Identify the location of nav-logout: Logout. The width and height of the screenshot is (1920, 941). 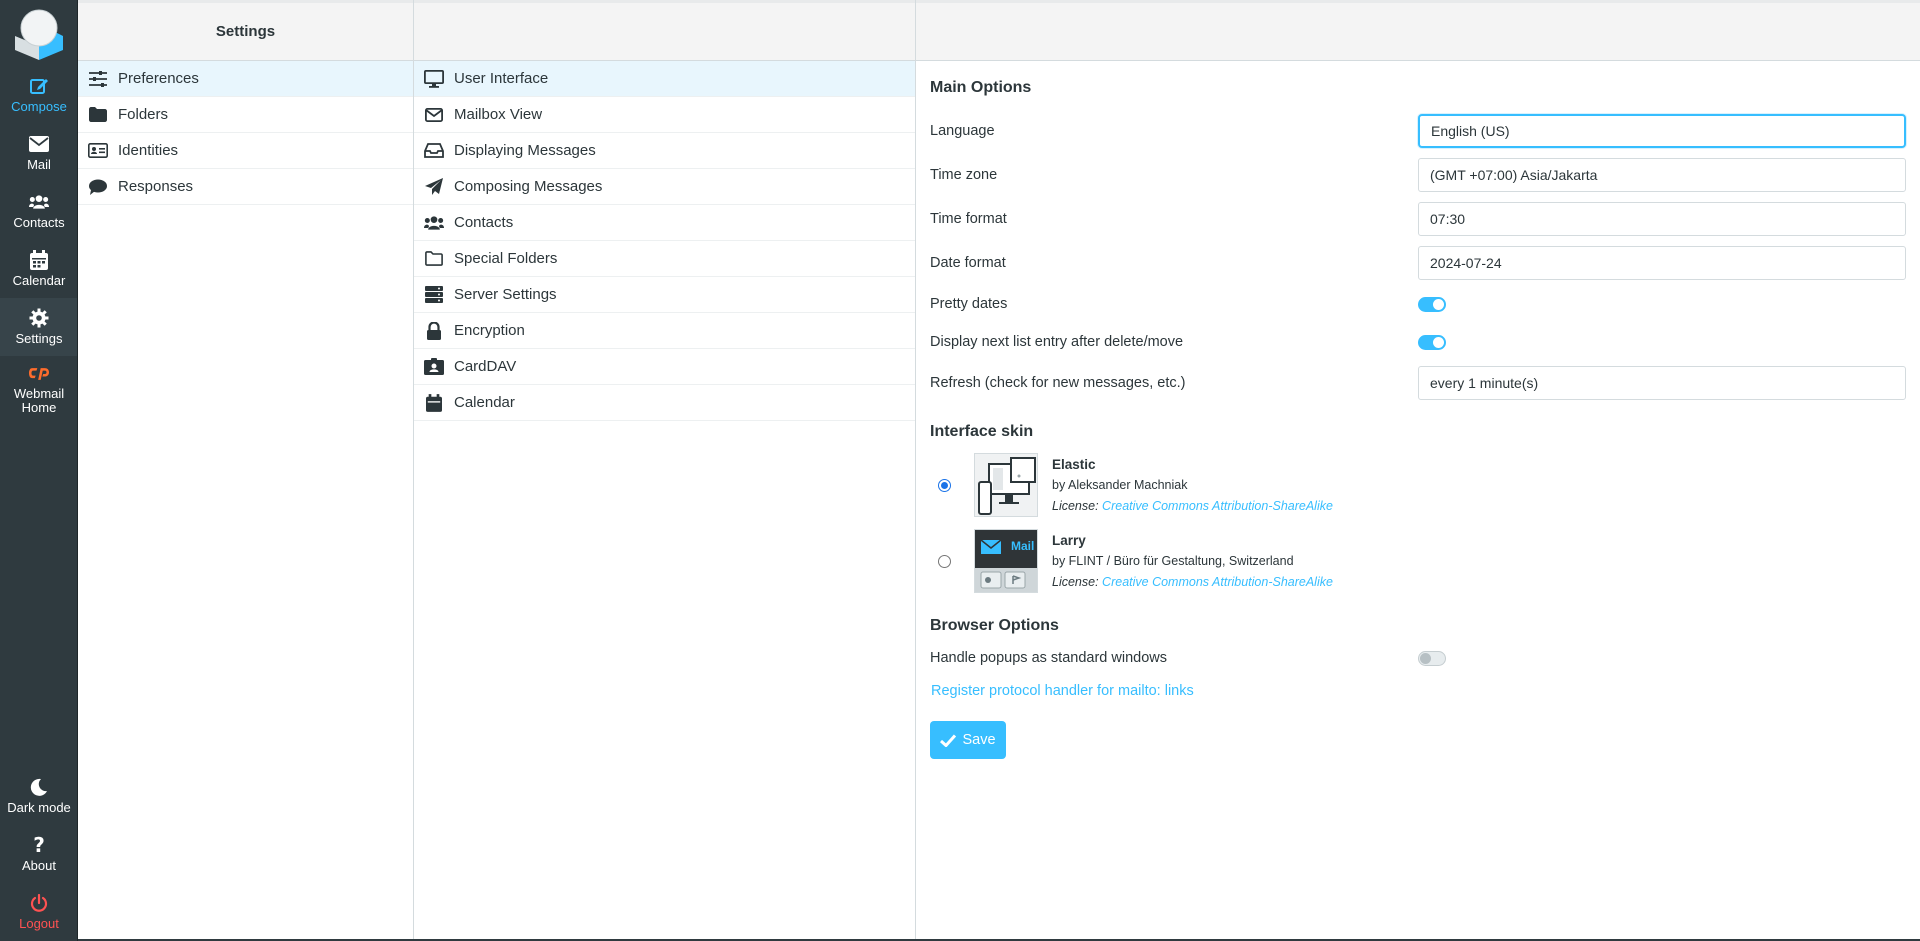
(39, 912).